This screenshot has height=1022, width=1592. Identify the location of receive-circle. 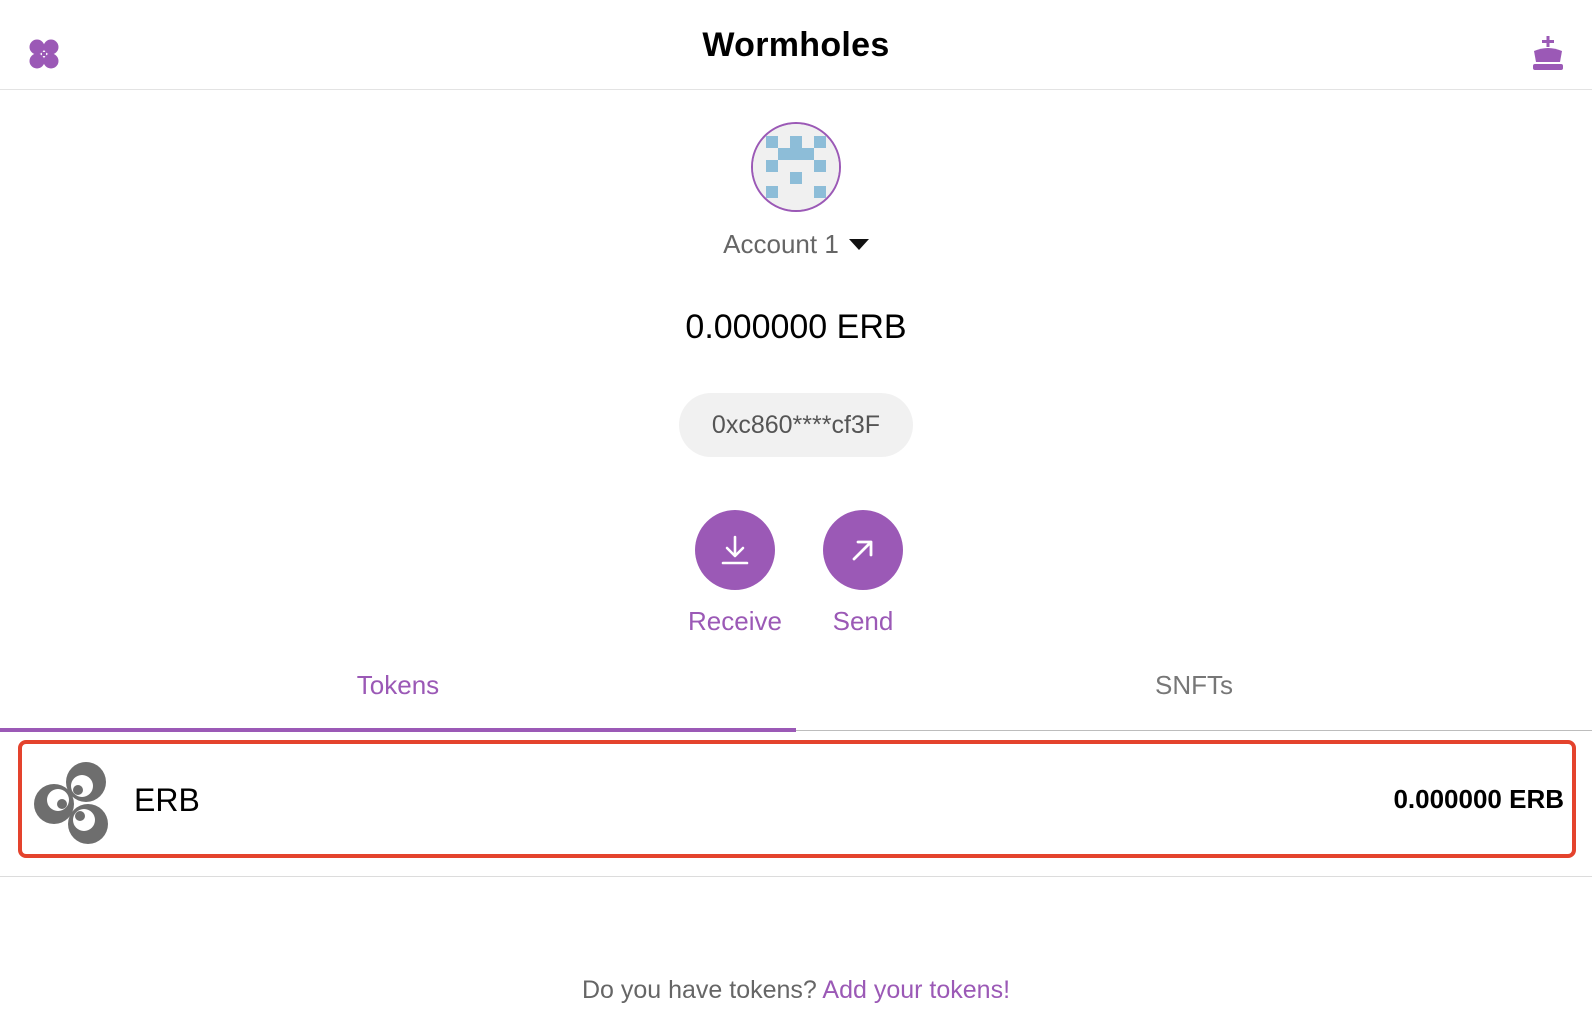
(735, 550).